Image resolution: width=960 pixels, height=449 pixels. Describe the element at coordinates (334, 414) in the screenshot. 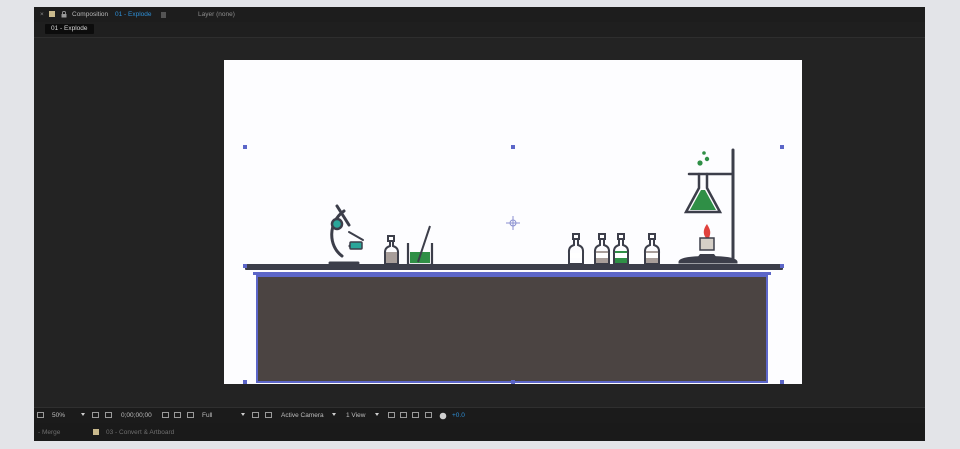

I see `camera-dropdown-icon` at that location.